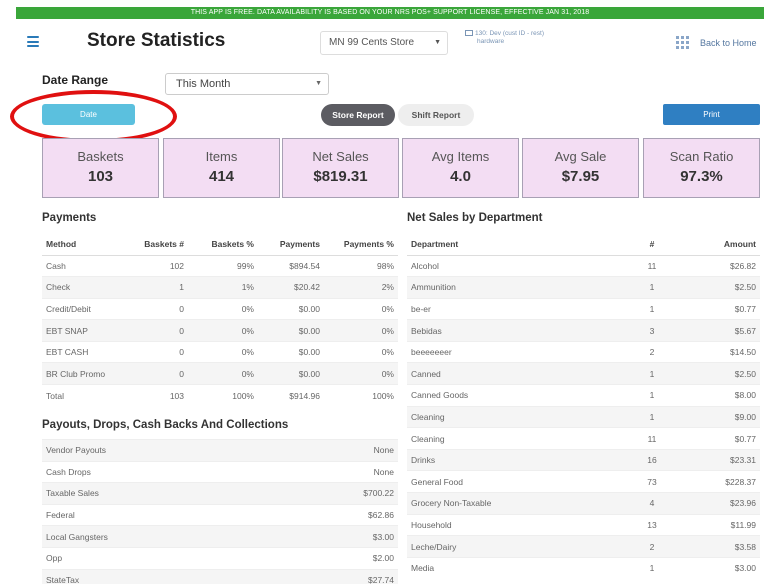  What do you see at coordinates (87, 351) in the screenshot?
I see `cell: EBT CASH` at bounding box center [87, 351].